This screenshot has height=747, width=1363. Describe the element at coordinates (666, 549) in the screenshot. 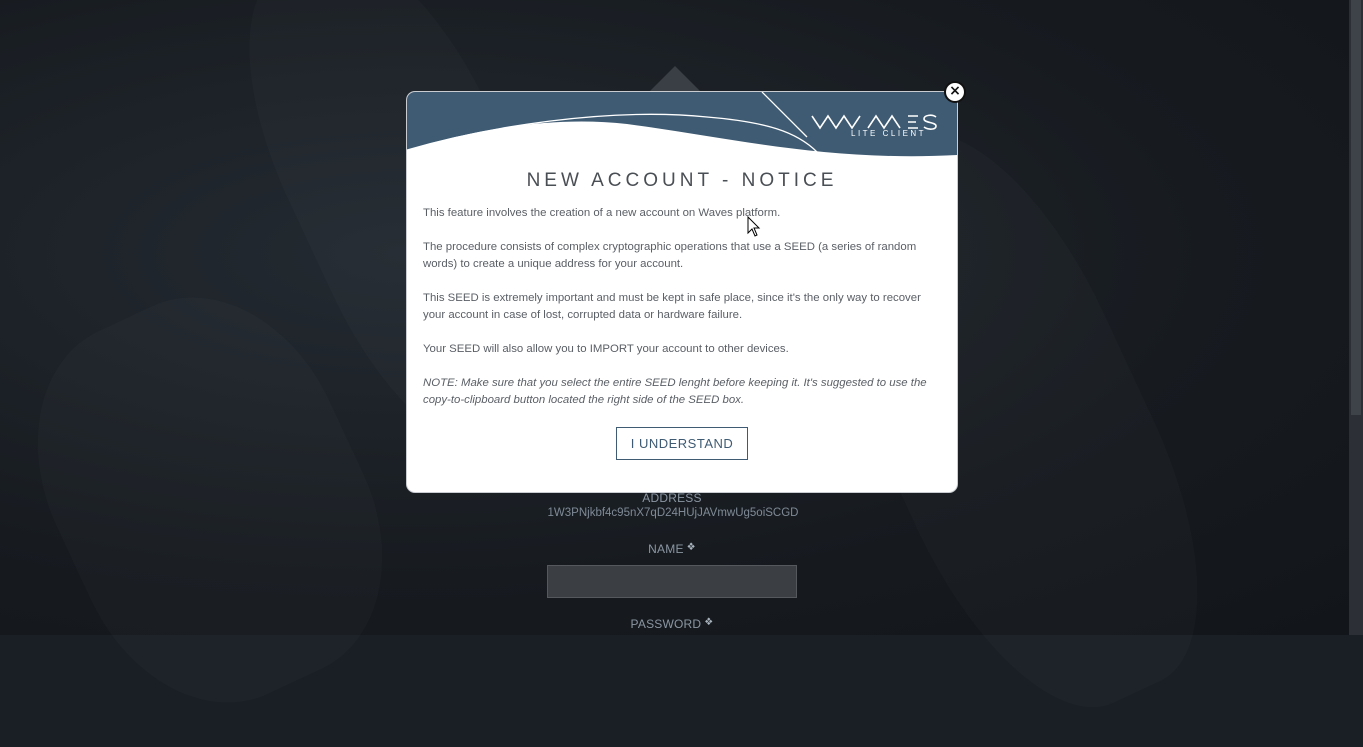

I see `name-label: NAME` at that location.